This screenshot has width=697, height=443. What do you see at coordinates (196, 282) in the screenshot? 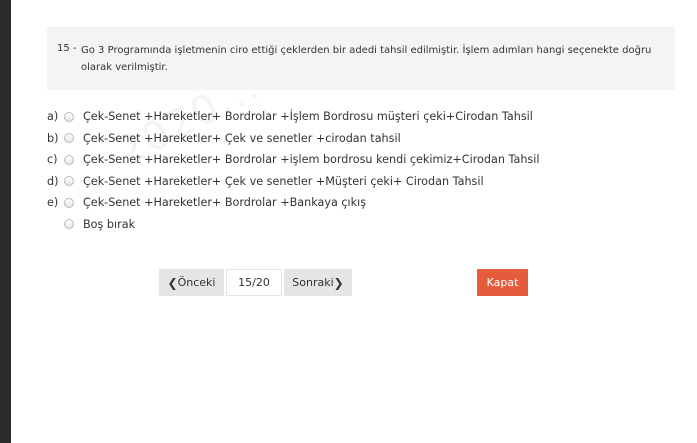
I see `previous-label: Önceki` at bounding box center [196, 282].